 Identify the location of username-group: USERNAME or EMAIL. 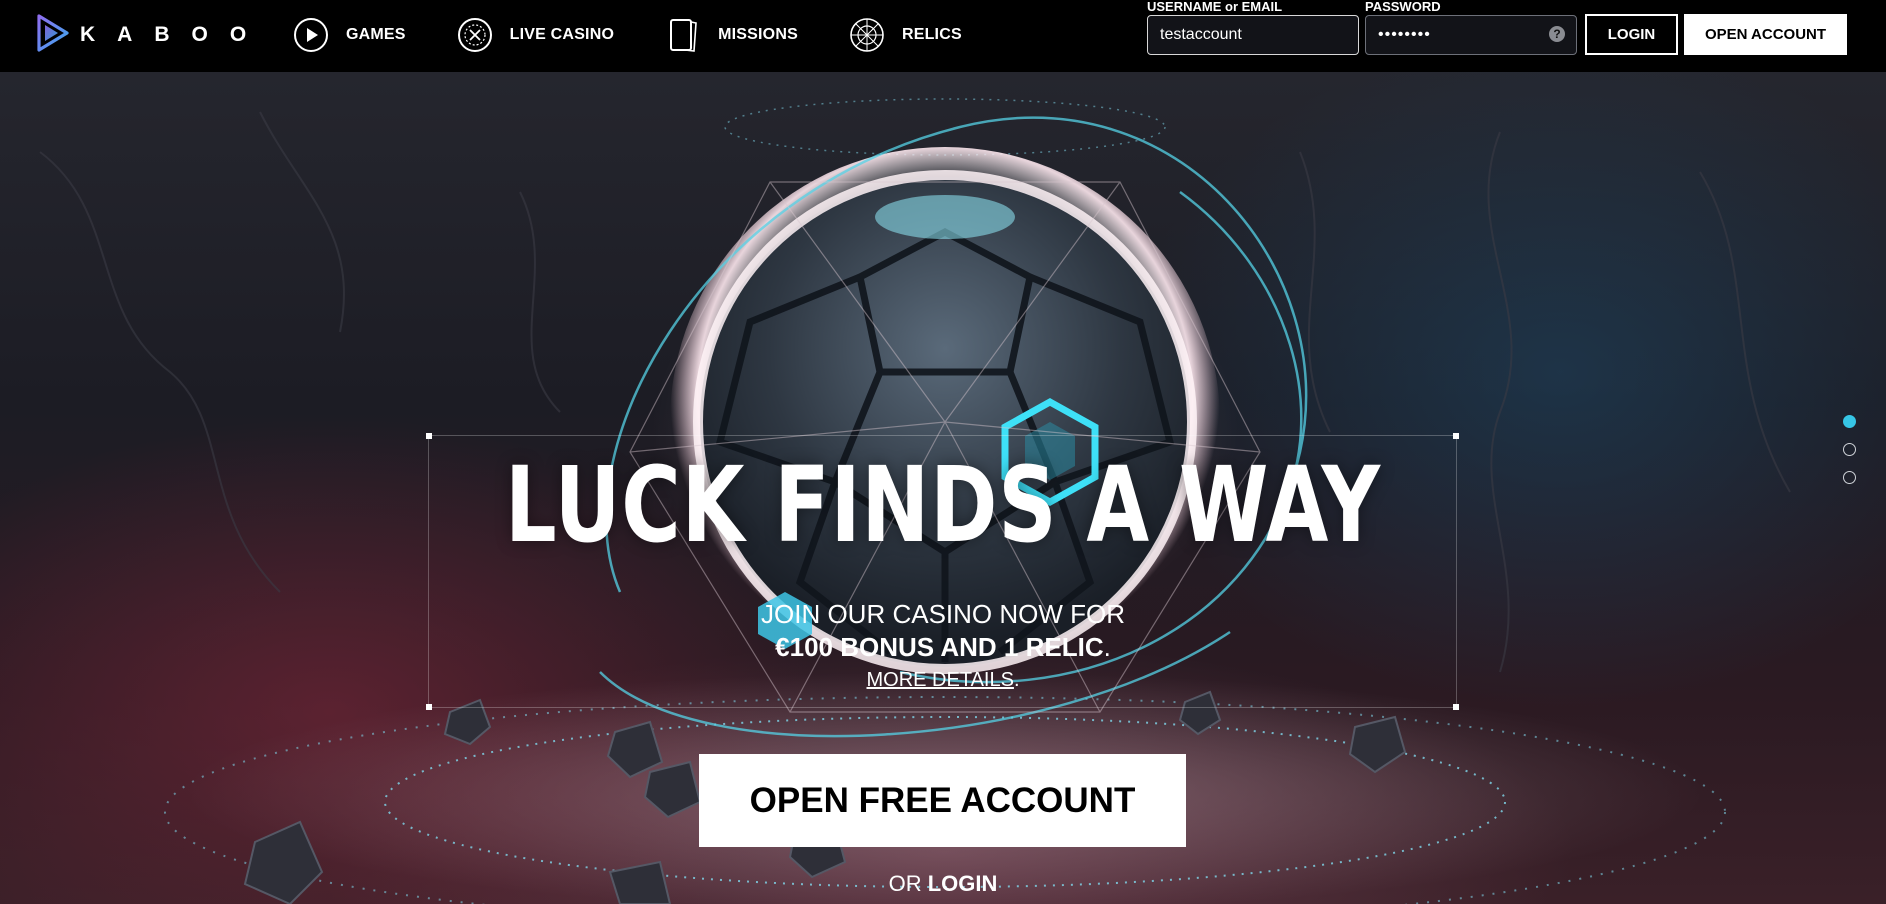
(1253, 27).